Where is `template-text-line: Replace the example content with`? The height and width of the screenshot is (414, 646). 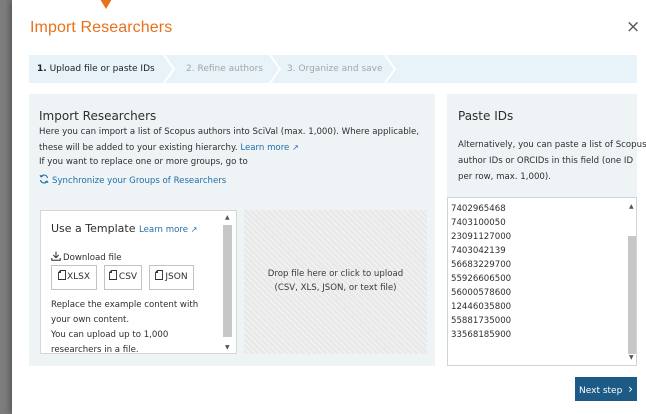
template-text-line: Replace the example content with is located at coordinates (125, 305).